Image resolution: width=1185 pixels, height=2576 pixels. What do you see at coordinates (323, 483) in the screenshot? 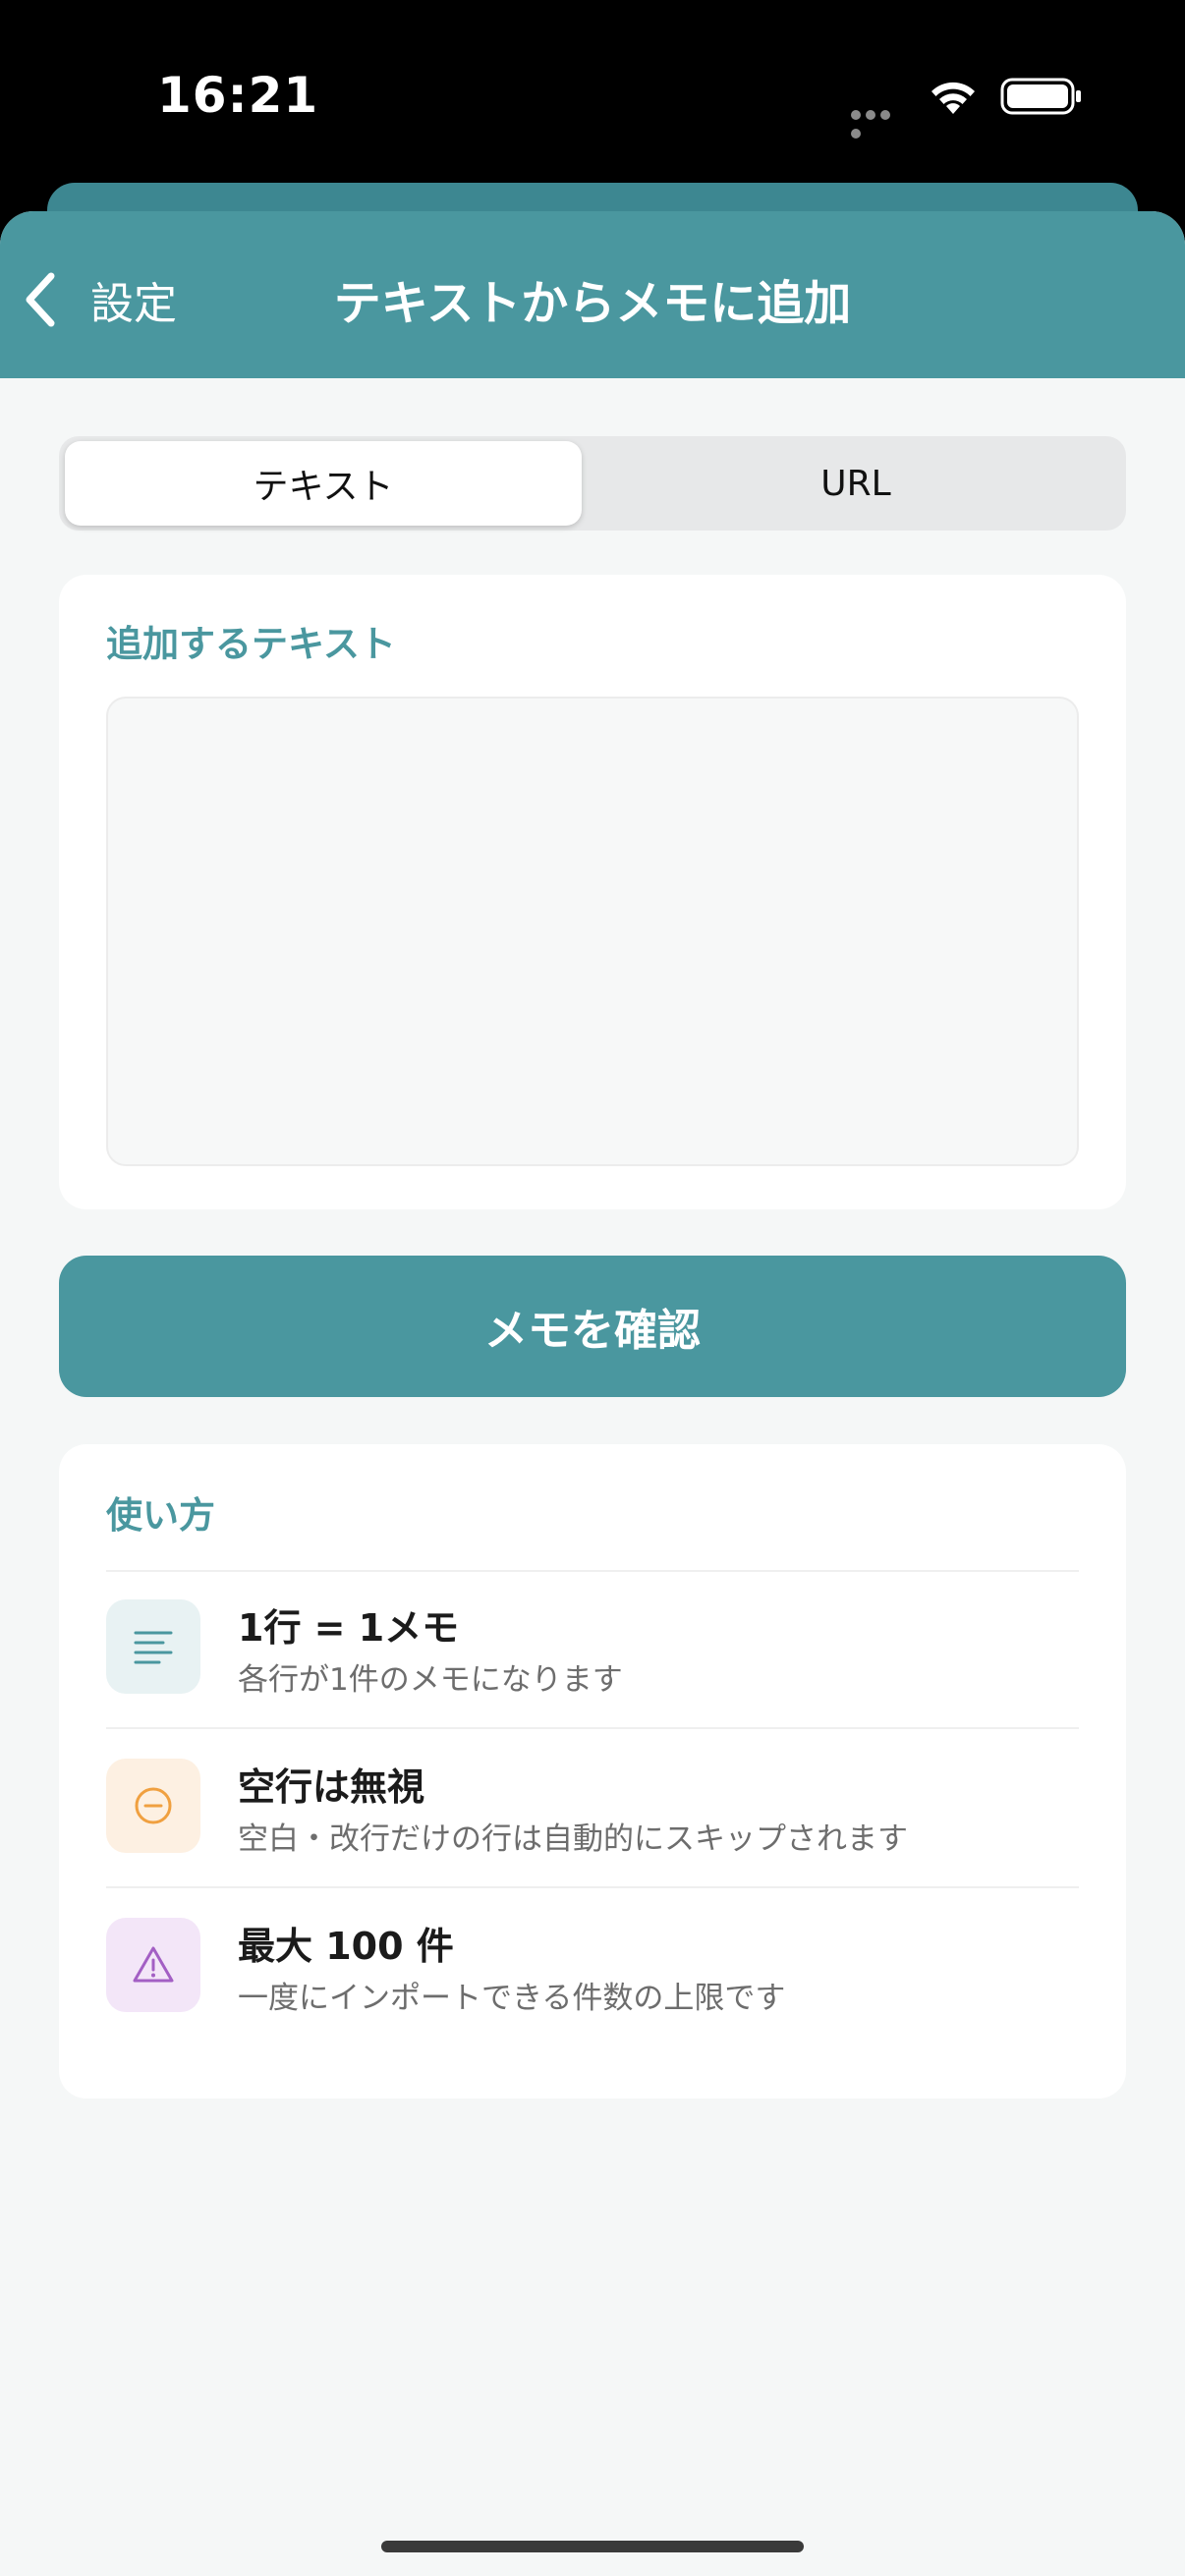
I see `segment-text: テキスト` at bounding box center [323, 483].